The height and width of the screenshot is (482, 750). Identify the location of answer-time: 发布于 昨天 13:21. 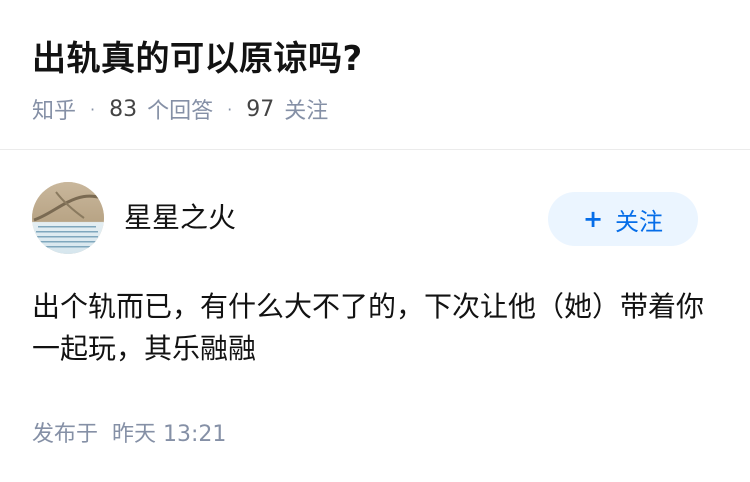
(129, 432).